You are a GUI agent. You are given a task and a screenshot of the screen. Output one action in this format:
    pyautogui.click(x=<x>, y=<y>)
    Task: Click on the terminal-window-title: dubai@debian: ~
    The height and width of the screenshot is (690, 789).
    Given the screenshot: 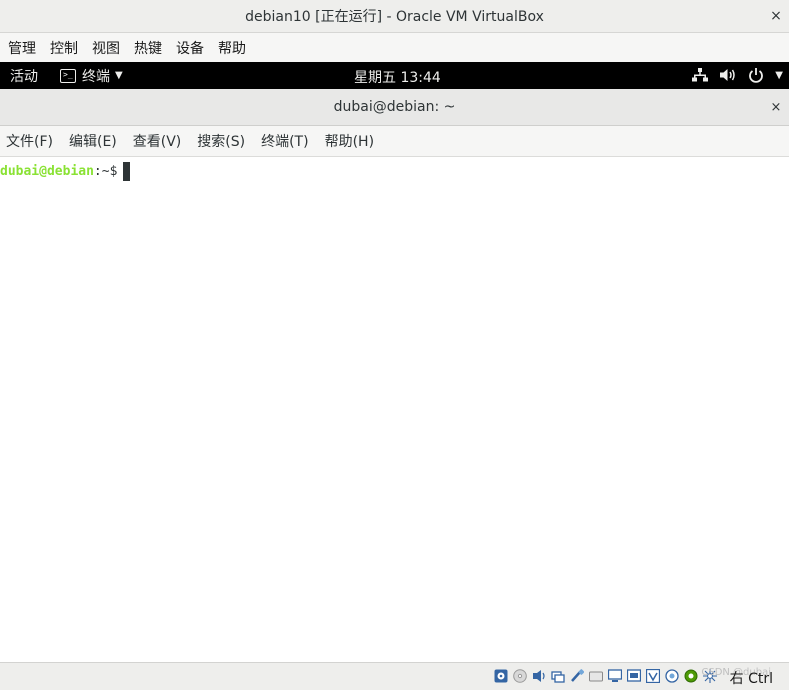 What is the action you would take?
    pyautogui.click(x=394, y=107)
    